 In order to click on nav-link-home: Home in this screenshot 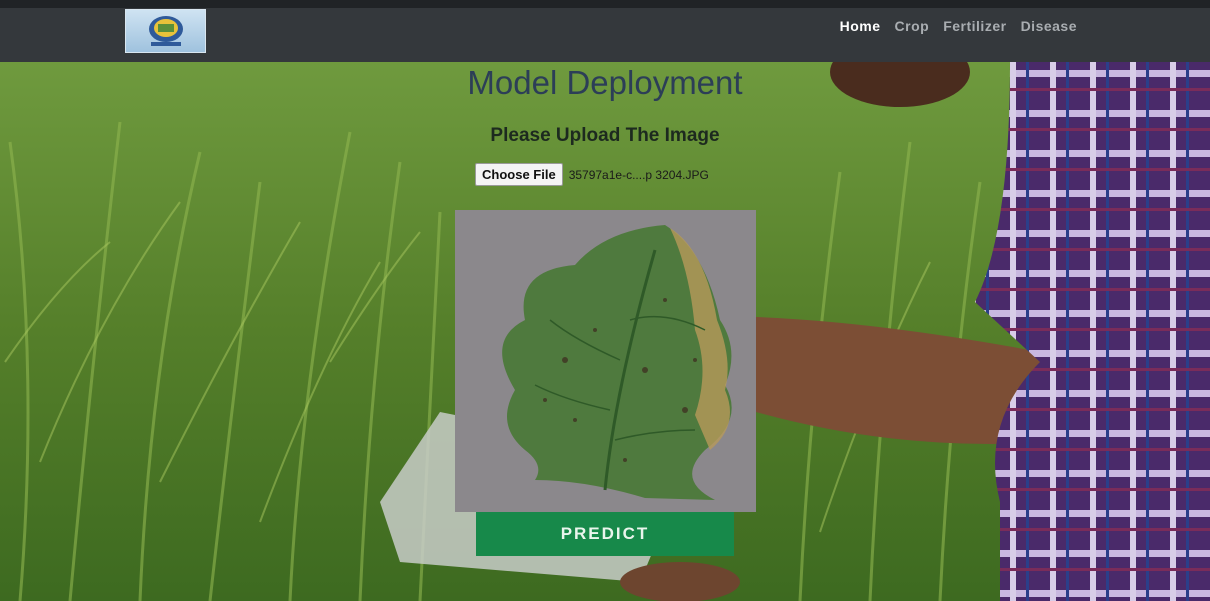, I will do `click(860, 26)`.